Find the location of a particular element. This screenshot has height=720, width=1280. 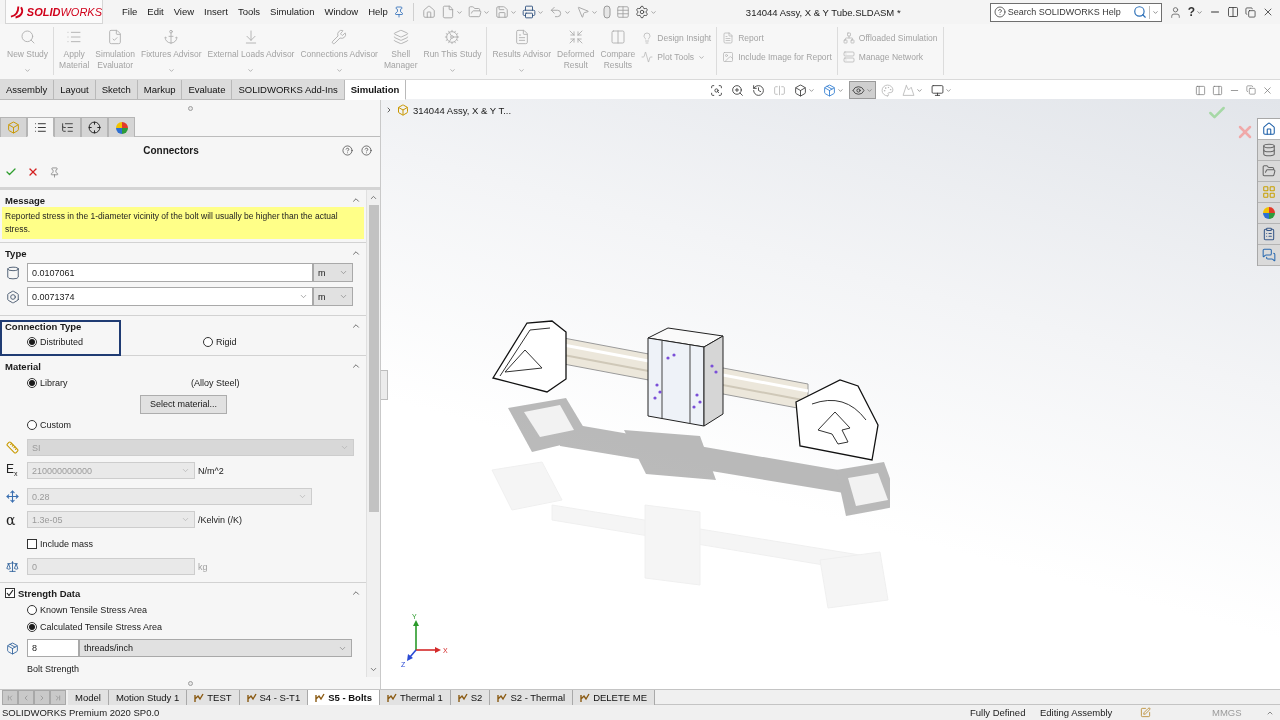

menu-item: Insert is located at coordinates (216, 12).